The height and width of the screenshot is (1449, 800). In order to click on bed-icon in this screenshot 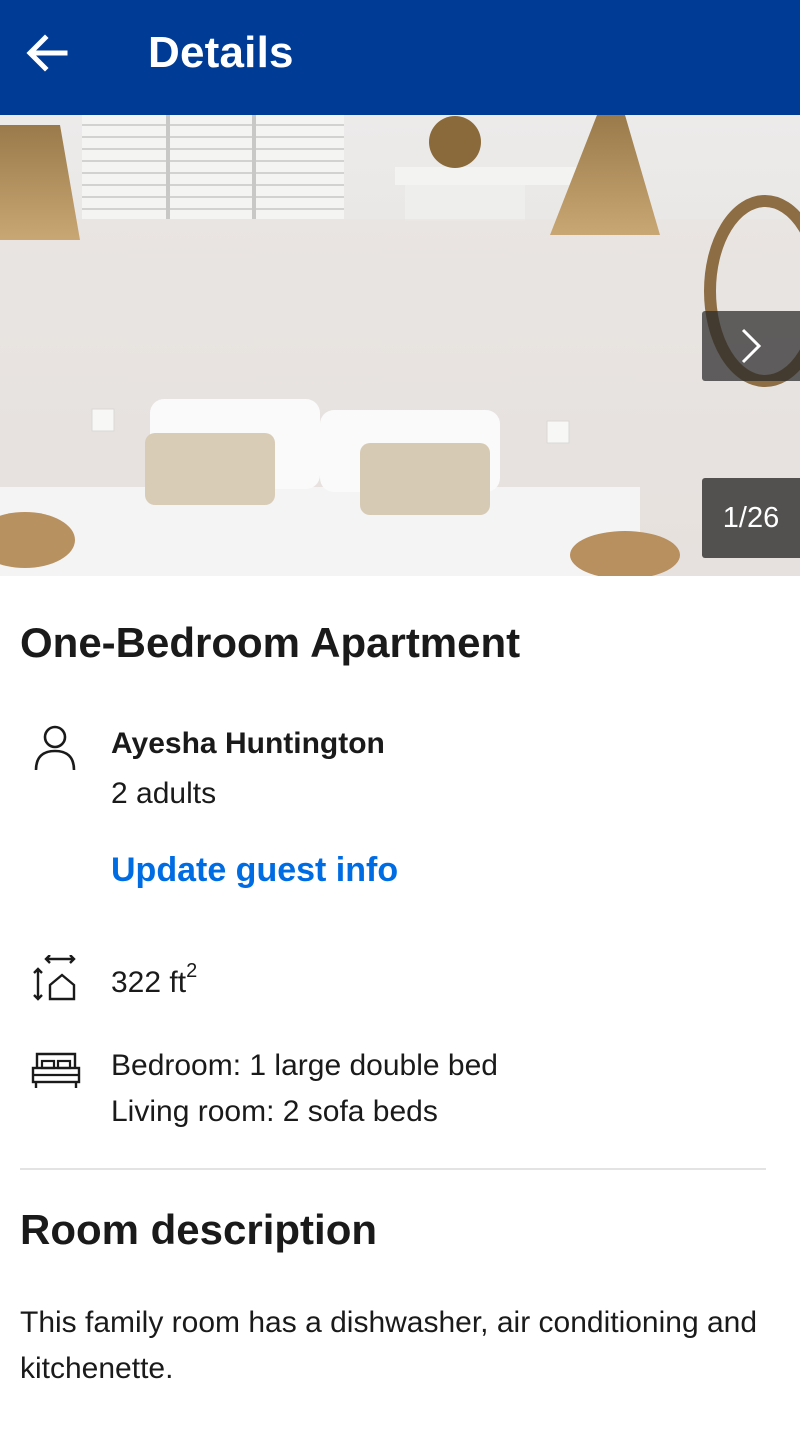, I will do `click(56, 1070)`.